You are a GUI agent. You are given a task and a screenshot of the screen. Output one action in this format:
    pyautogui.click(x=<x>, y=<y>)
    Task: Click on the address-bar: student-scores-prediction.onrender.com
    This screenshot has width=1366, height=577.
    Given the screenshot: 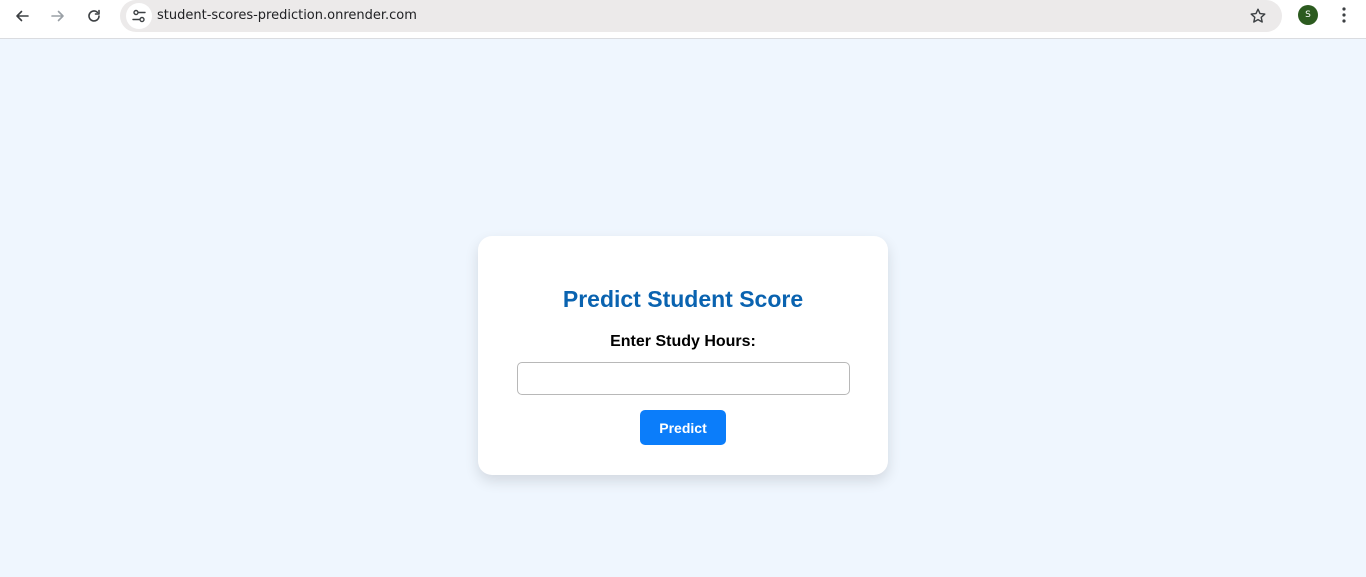 What is the action you would take?
    pyautogui.click(x=701, y=16)
    